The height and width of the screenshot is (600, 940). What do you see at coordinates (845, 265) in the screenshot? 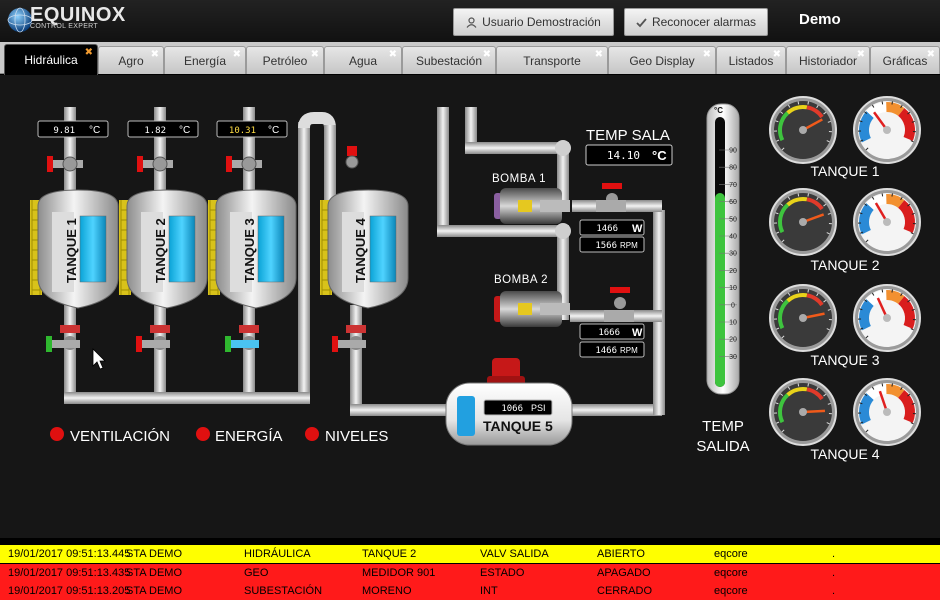
I see `gauge-group-label: TANQUE 2` at bounding box center [845, 265].